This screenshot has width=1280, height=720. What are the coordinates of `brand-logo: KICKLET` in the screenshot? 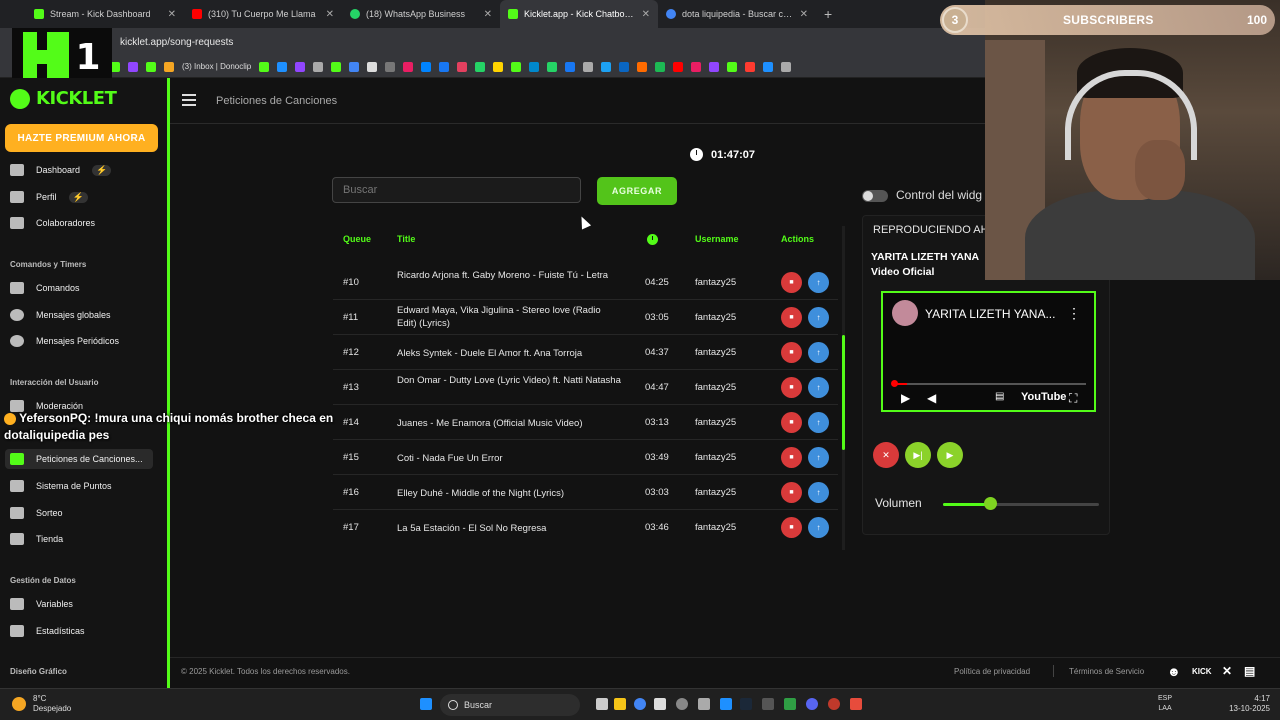 It's located at (63, 98).